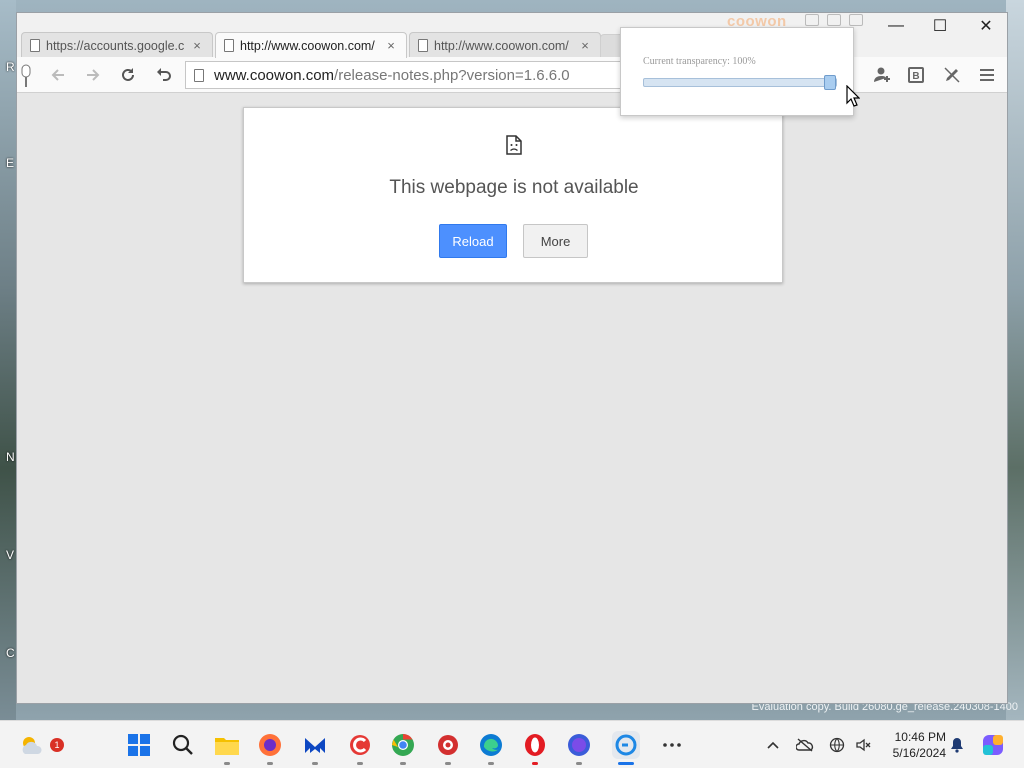 This screenshot has width=1024, height=768. I want to click on malwarebytes-button, so click(315, 748).